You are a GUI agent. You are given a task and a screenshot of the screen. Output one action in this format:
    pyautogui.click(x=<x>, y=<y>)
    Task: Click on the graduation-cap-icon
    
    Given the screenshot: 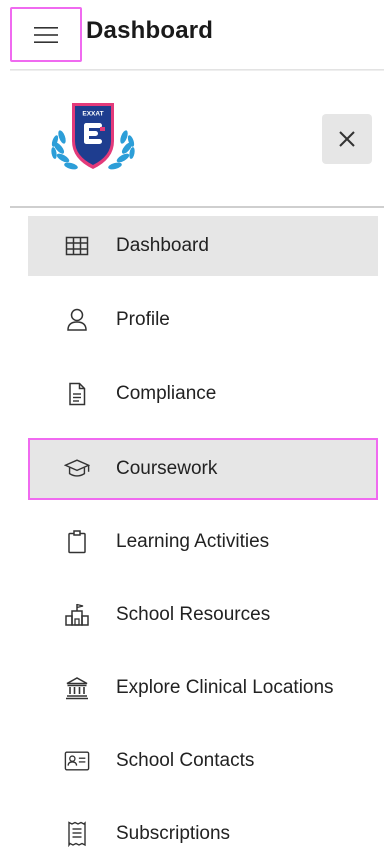 What is the action you would take?
    pyautogui.click(x=77, y=469)
    